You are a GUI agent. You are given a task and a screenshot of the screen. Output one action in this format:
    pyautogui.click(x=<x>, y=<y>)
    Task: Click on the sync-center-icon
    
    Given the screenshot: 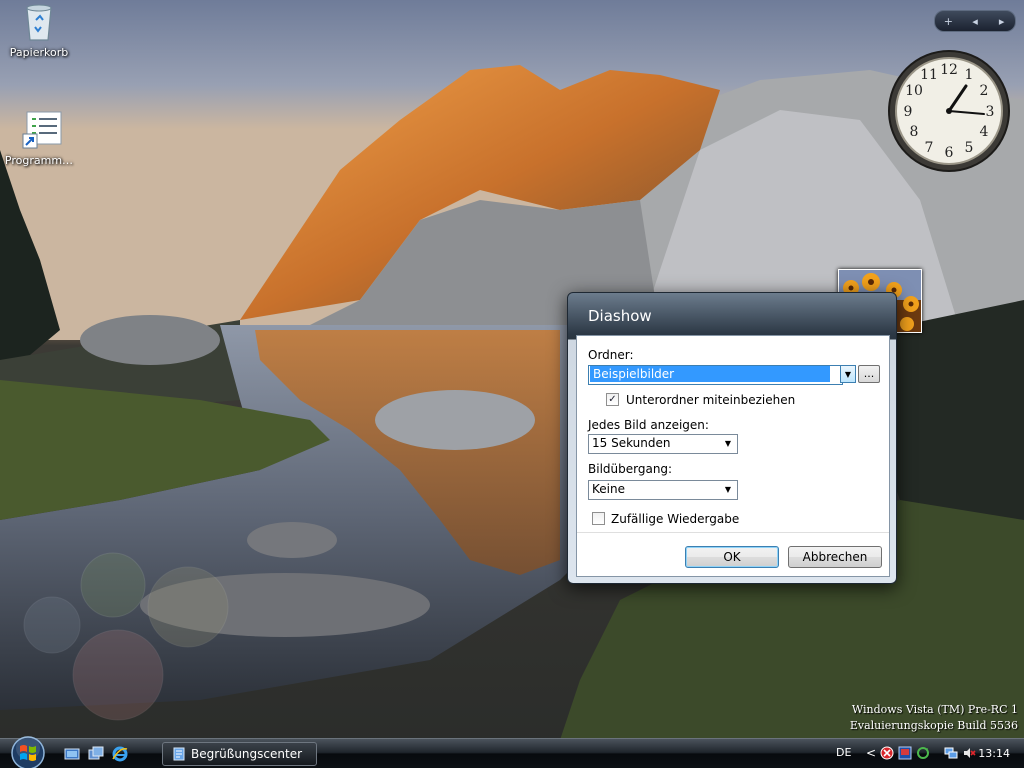 What is the action you would take?
    pyautogui.click(x=923, y=754)
    